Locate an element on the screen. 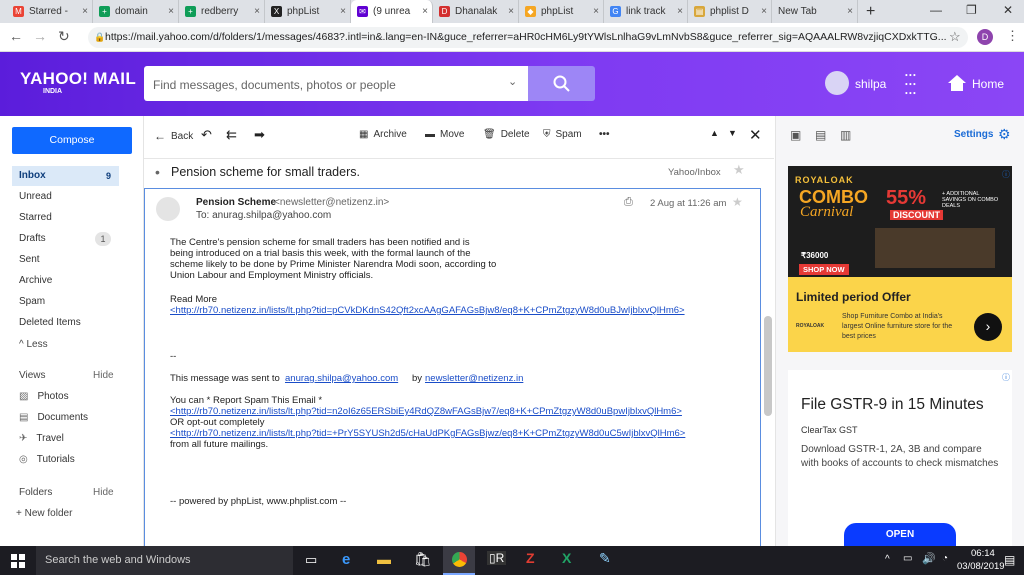 This screenshot has width=1024, height=575. sent-to-email-link: anurag.shilpa@yahoo.com is located at coordinates (341, 378).